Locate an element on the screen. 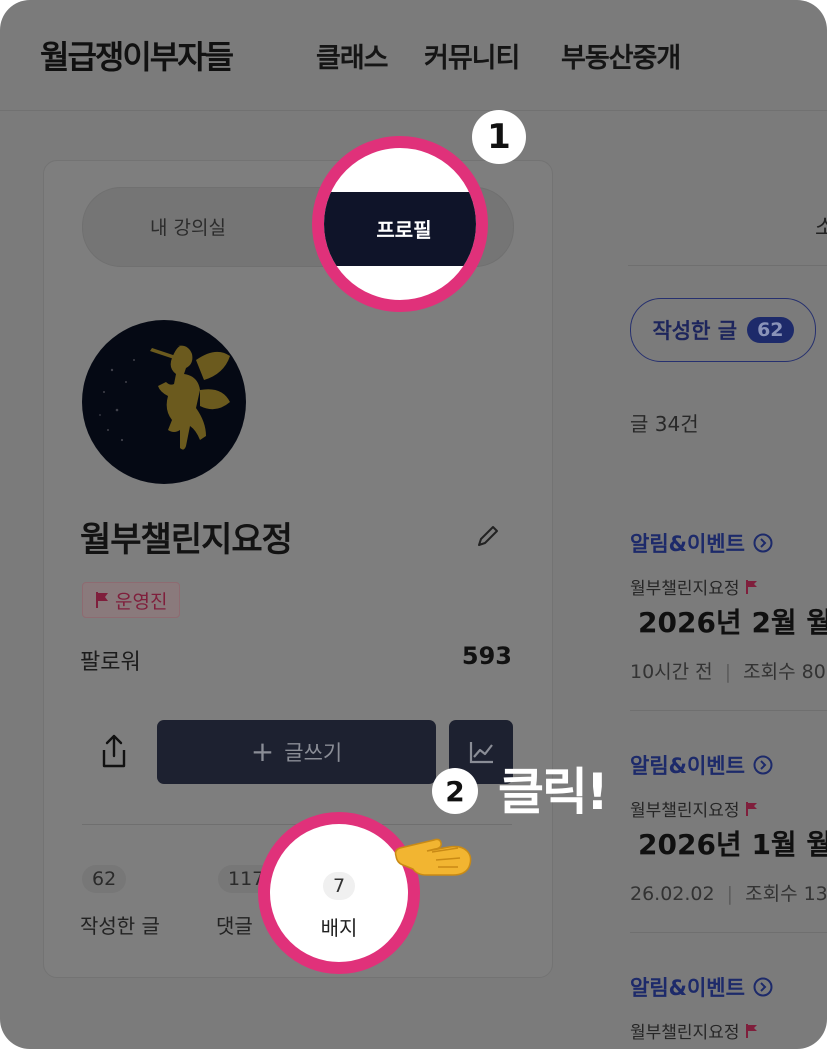 Image resolution: width=827 pixels, height=1049 pixels. tab-my-classroom: 내 강의실 is located at coordinates (188, 226).